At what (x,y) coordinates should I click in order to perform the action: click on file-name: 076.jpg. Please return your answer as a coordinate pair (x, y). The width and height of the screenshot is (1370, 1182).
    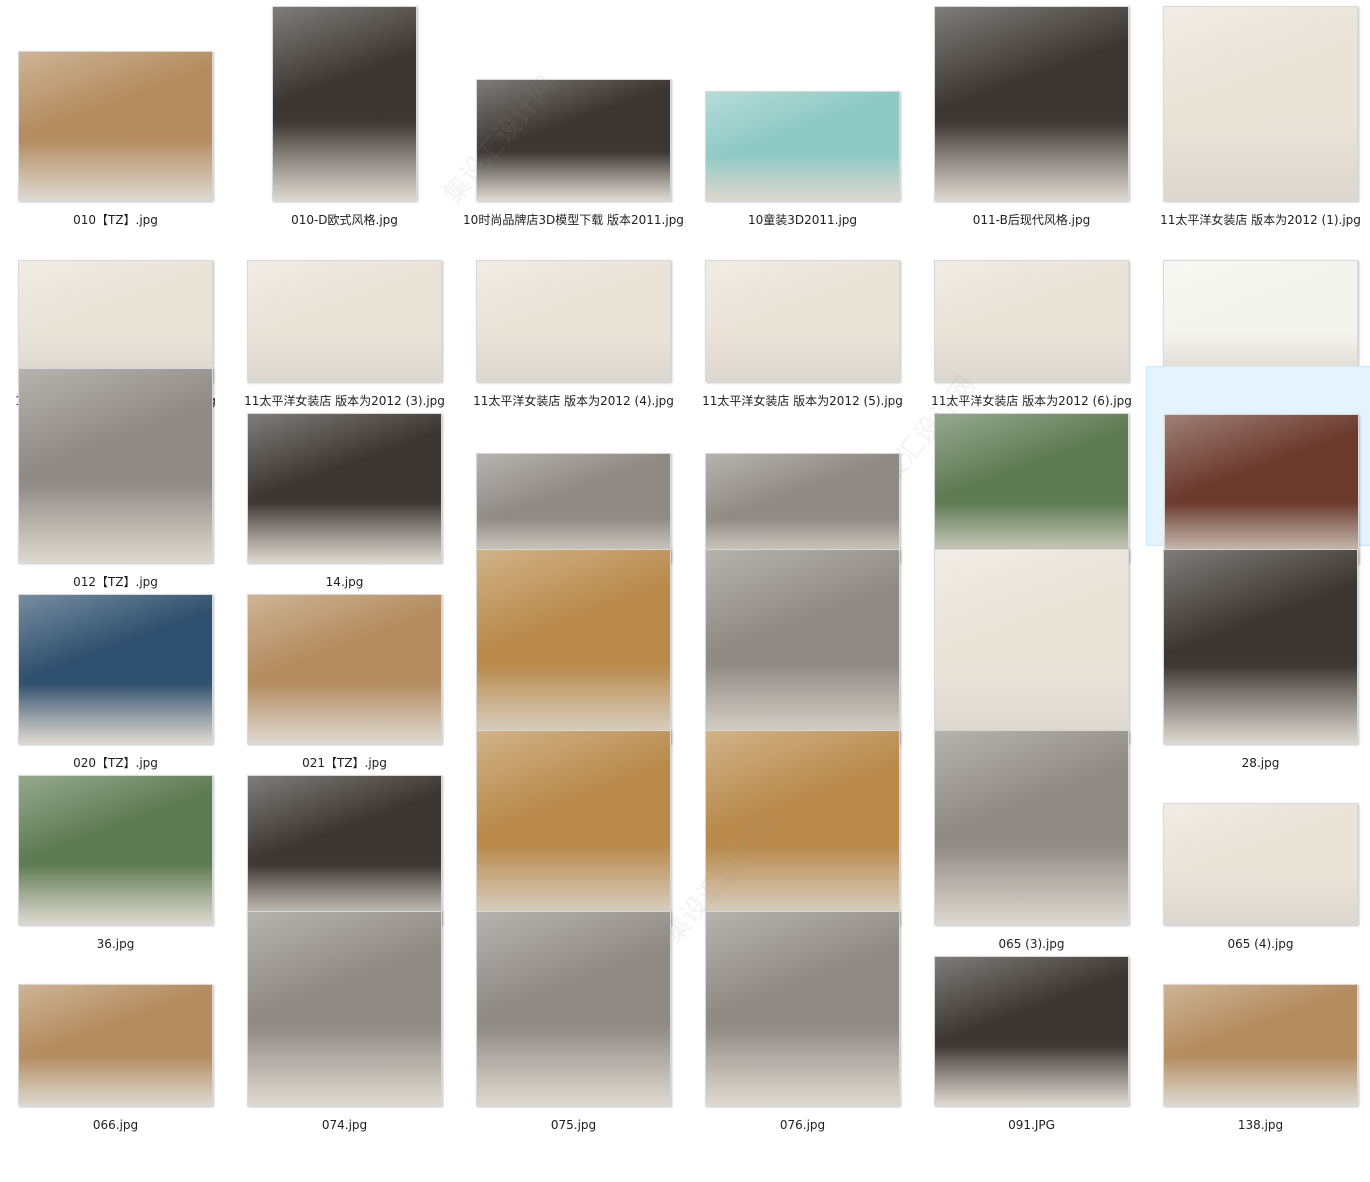
    Looking at the image, I should click on (802, 1125).